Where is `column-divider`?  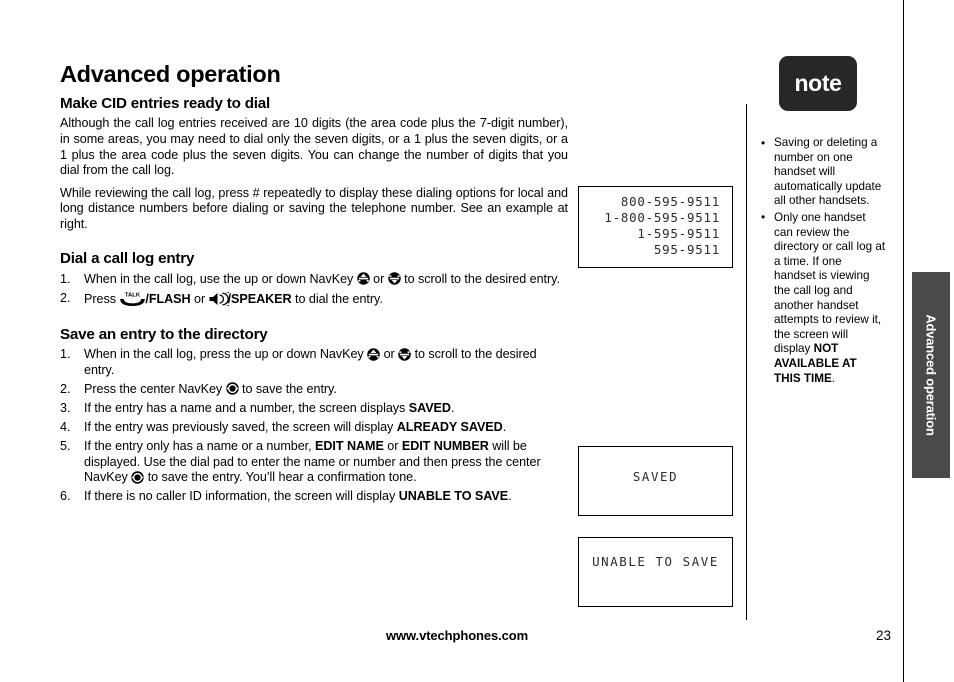 column-divider is located at coordinates (747, 362).